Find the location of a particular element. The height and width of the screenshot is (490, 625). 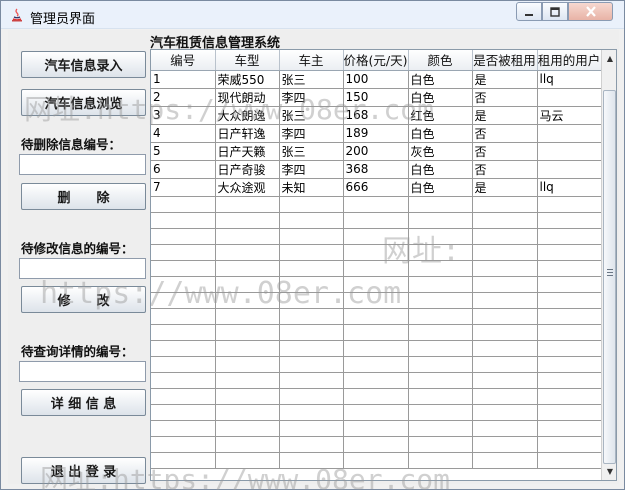

table-cell: 是 is located at coordinates (505, 115).